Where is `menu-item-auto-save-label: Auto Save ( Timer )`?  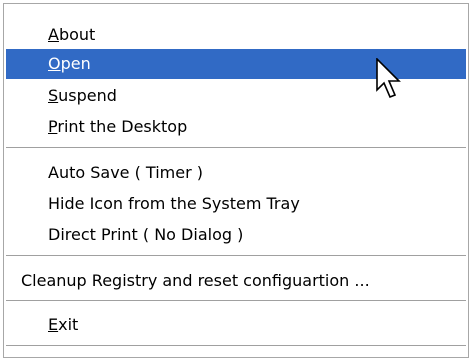 menu-item-auto-save-label: Auto Save ( Timer ) is located at coordinates (125, 172).